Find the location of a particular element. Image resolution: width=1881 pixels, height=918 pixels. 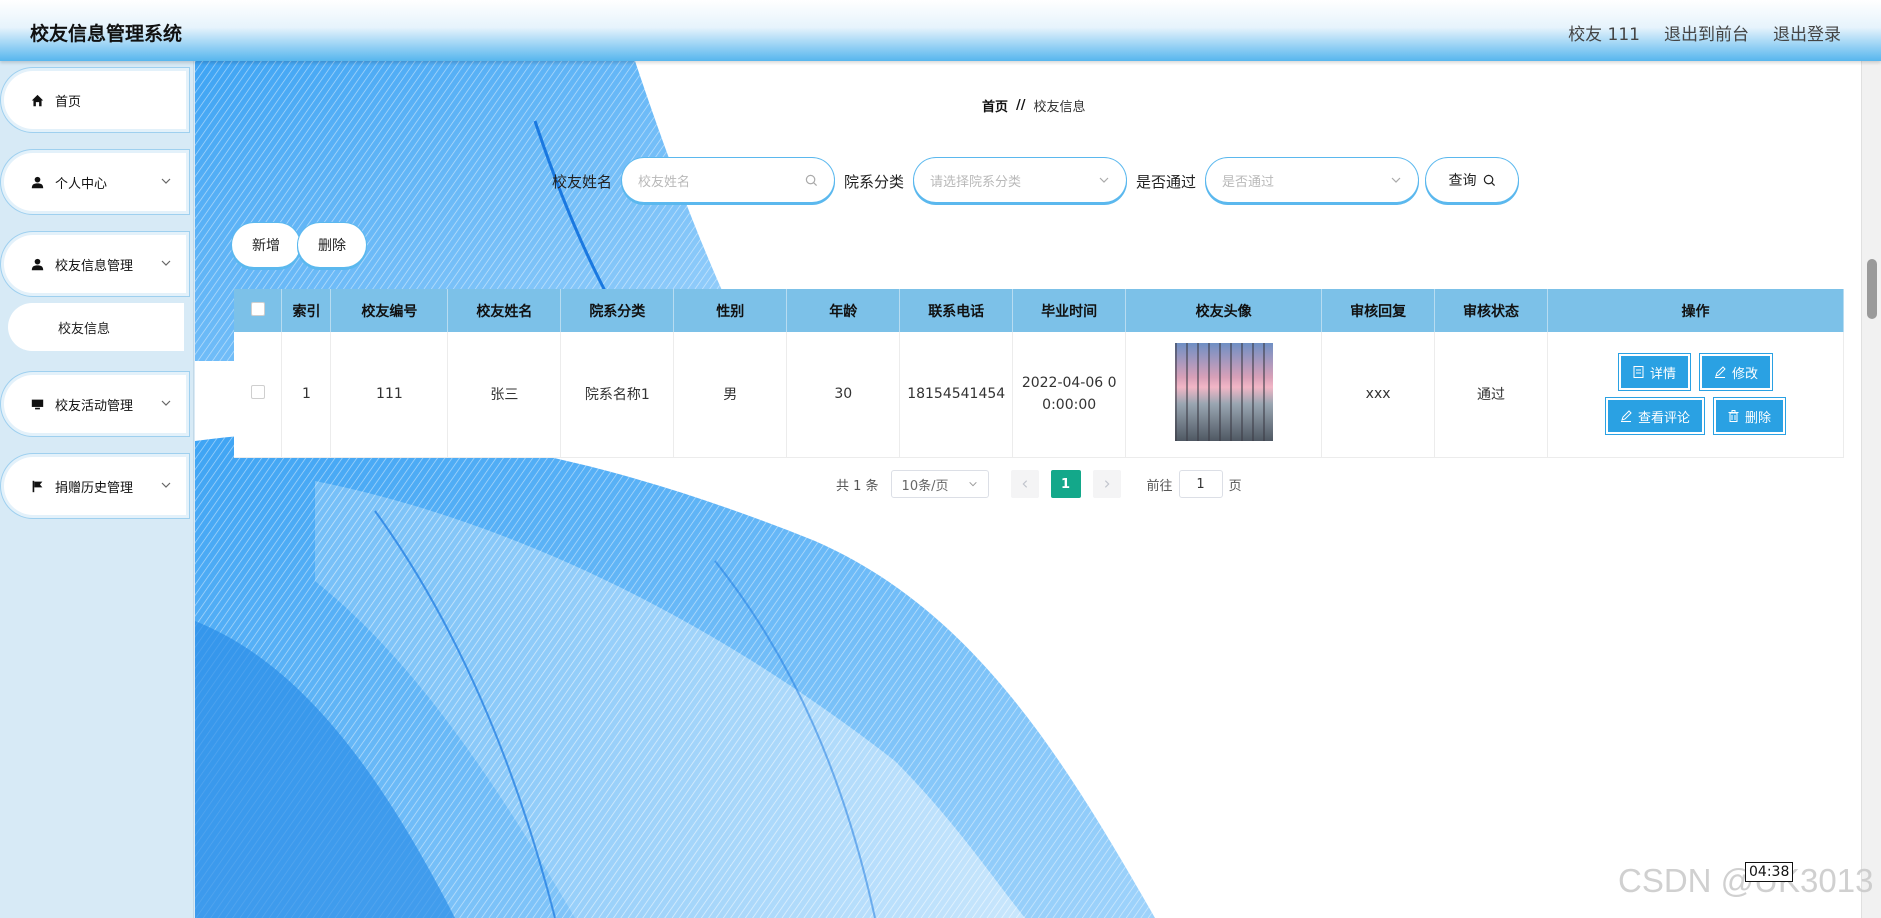

chevron-right-icon is located at coordinates (1107, 484).